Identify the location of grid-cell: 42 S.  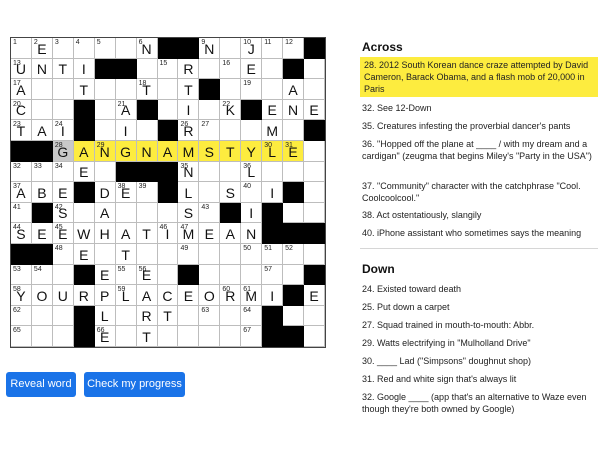
(63, 213).